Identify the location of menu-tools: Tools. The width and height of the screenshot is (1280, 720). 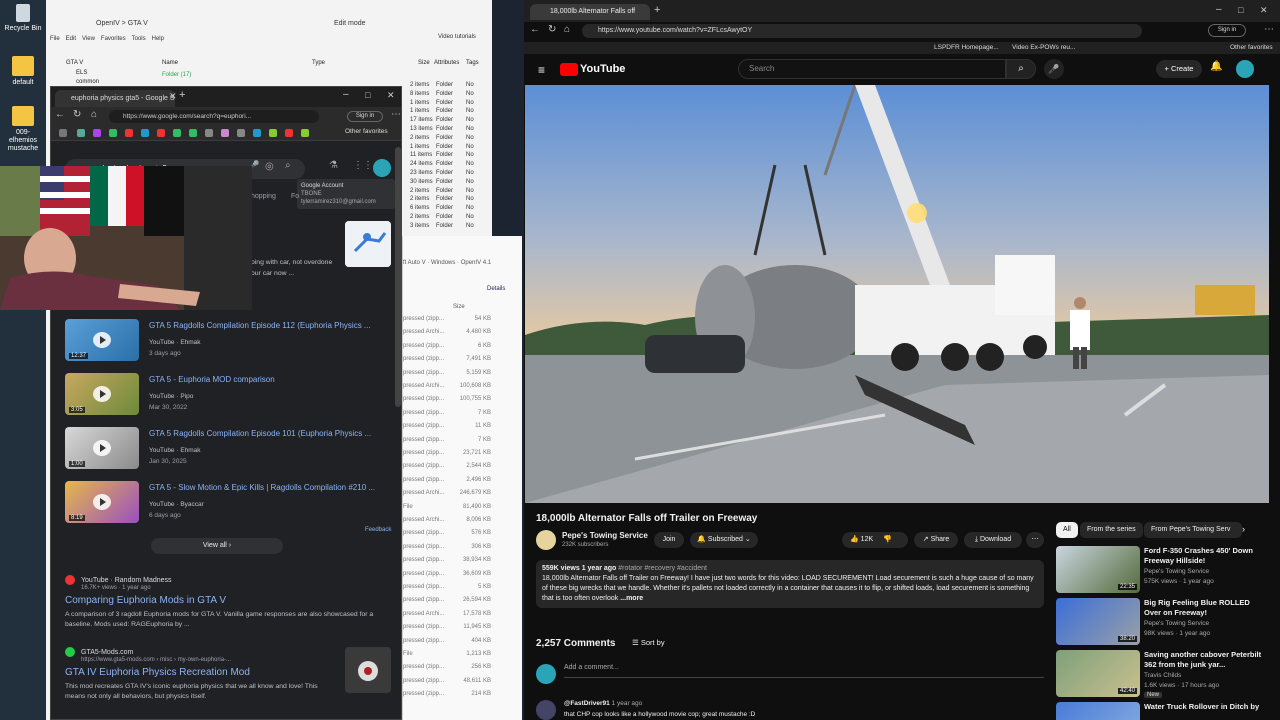
(139, 39).